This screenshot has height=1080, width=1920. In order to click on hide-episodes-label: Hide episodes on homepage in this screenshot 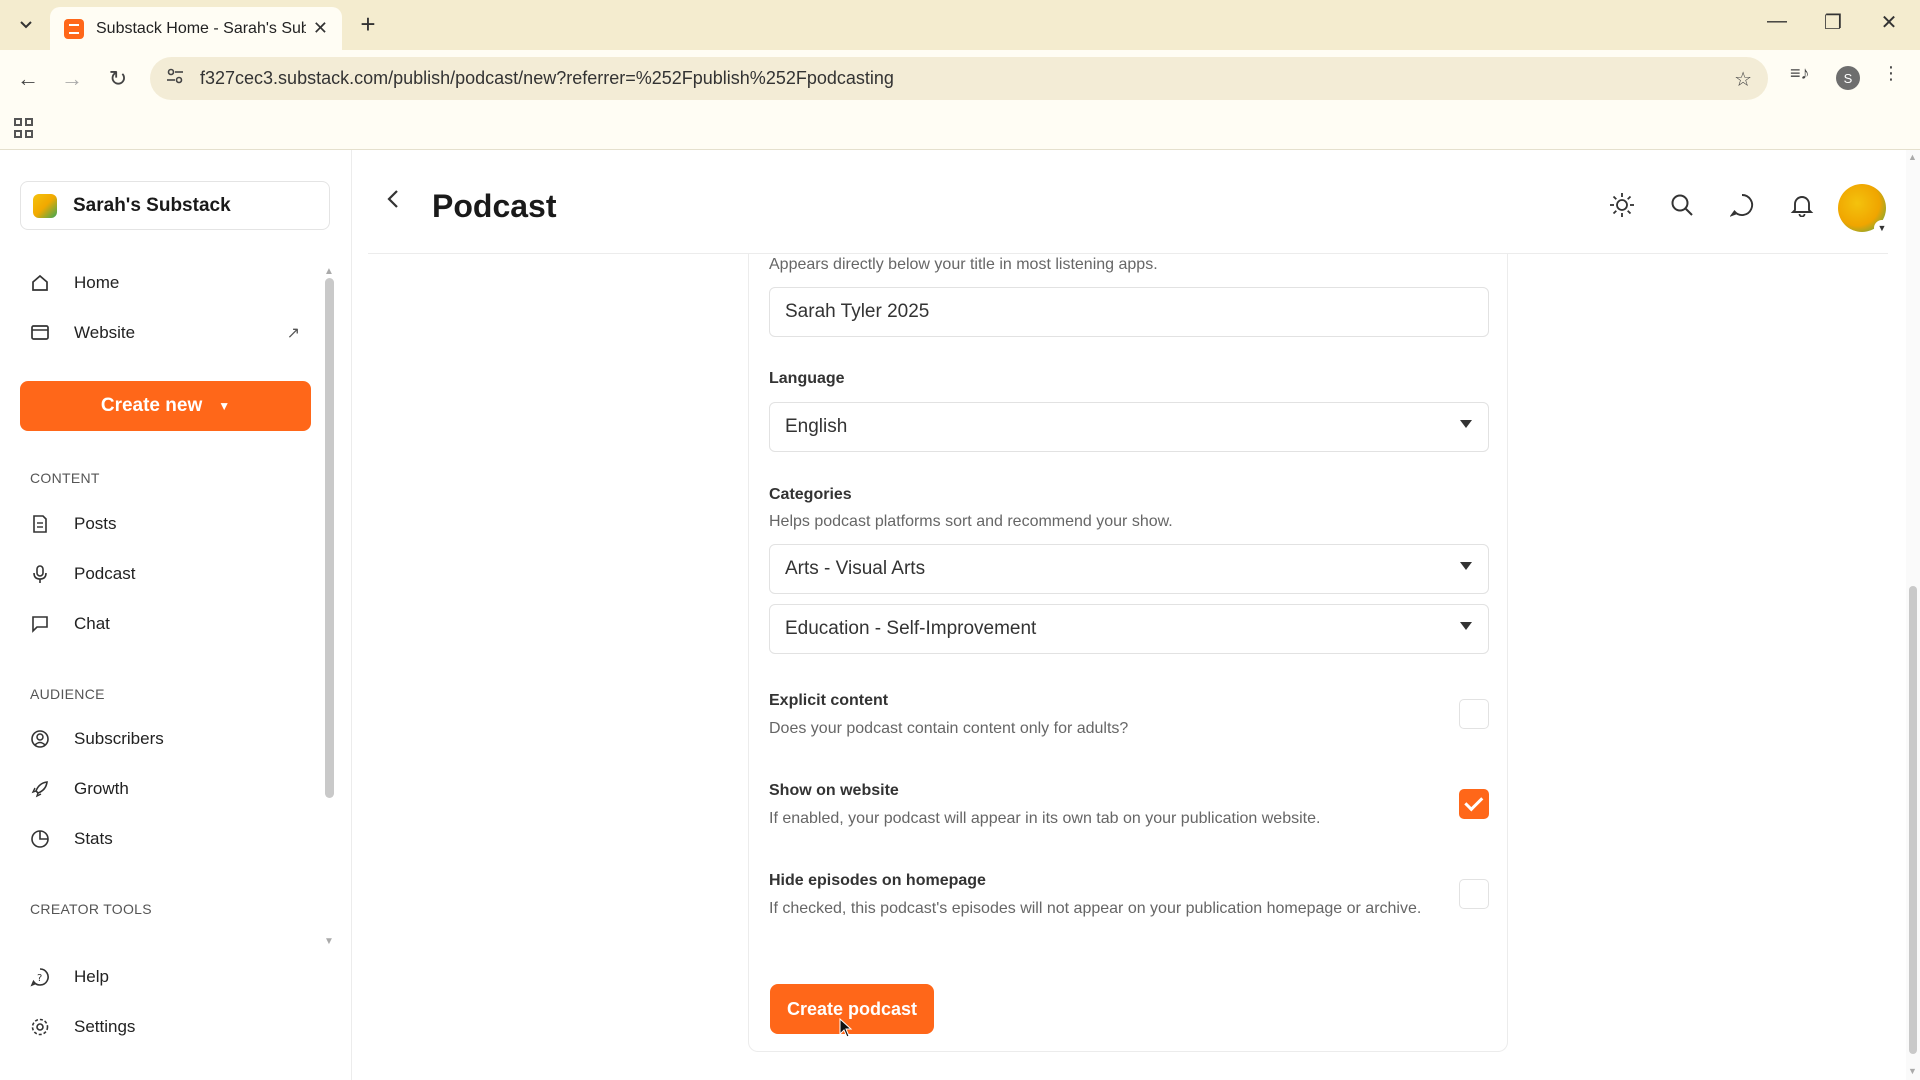, I will do `click(877, 880)`.